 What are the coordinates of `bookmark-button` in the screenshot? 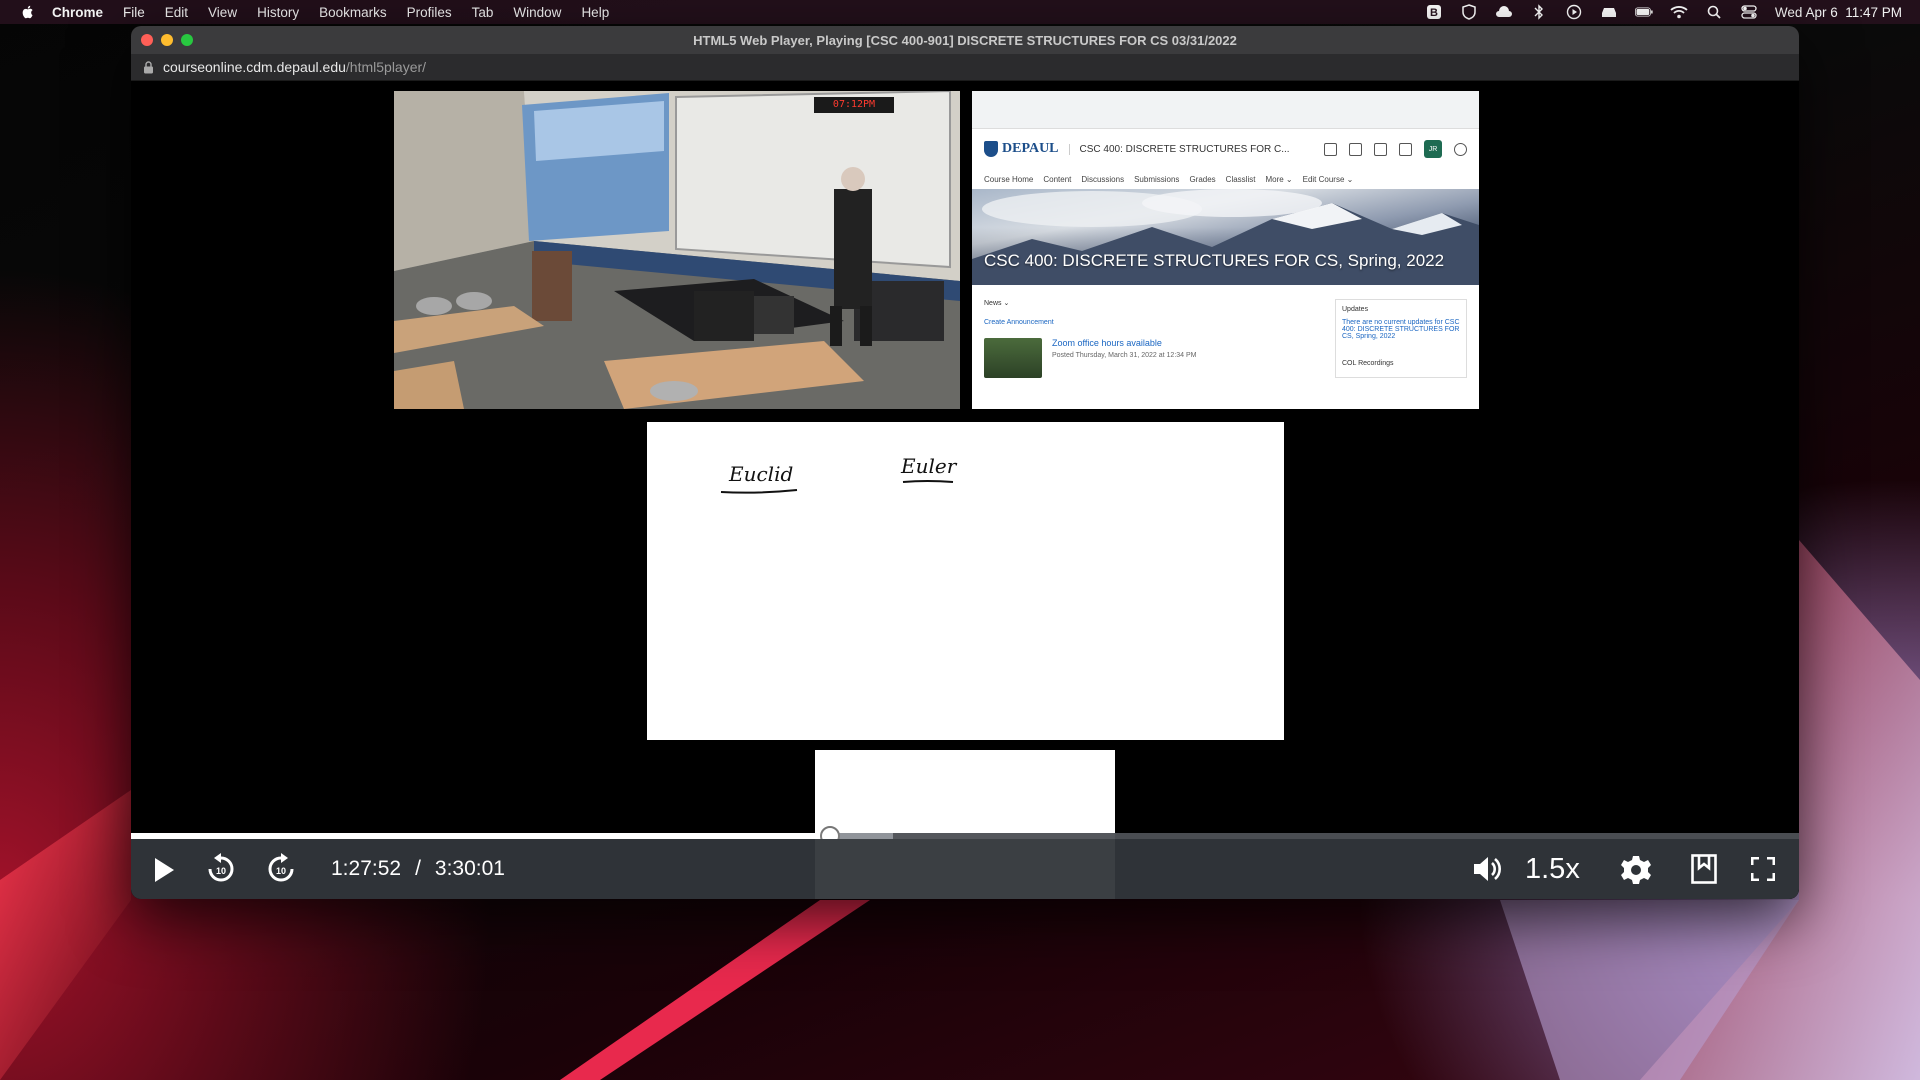 It's located at (1704, 869).